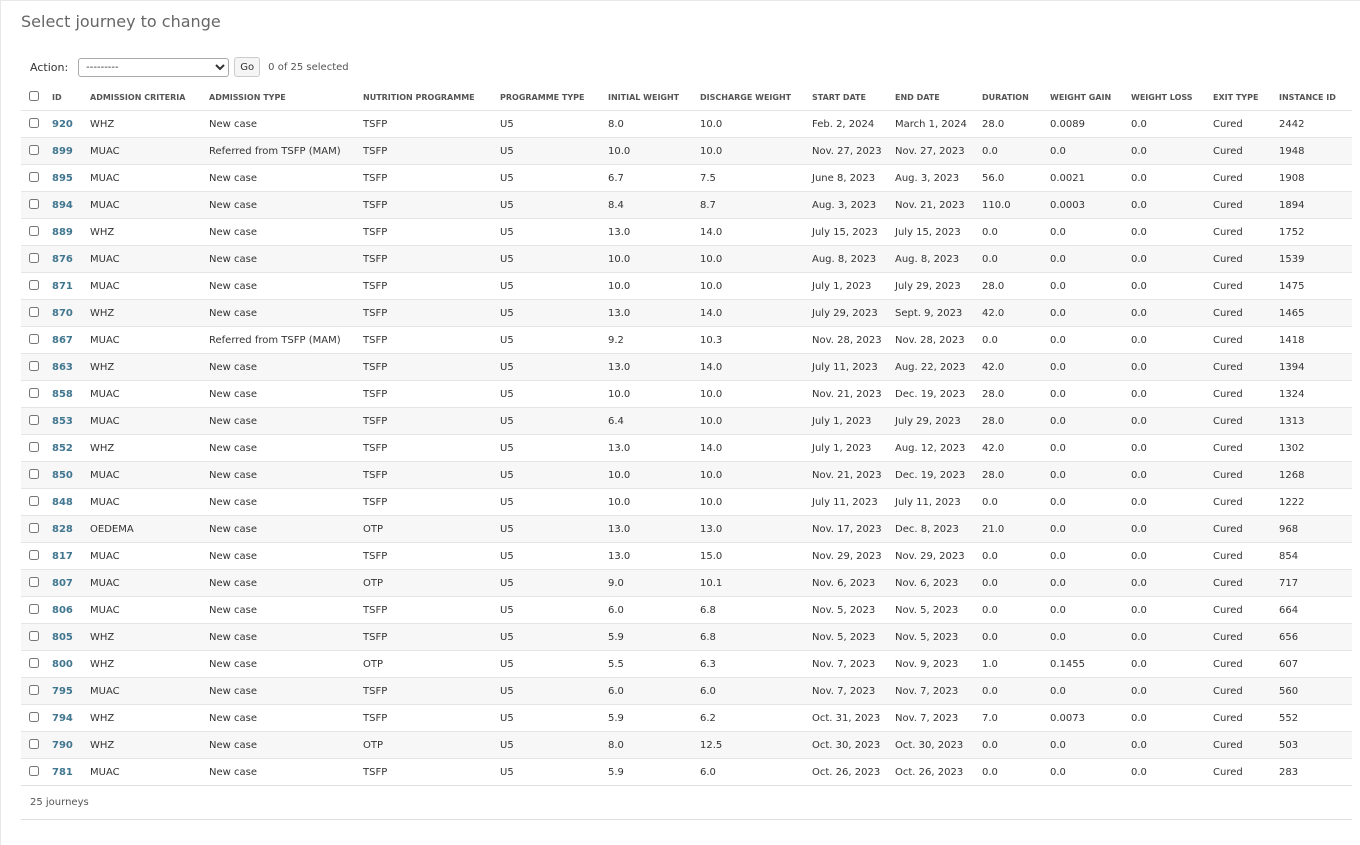 Image resolution: width=1360 pixels, height=845 pixels. What do you see at coordinates (552, 97) in the screenshot?
I see `column-header: Programme type` at bounding box center [552, 97].